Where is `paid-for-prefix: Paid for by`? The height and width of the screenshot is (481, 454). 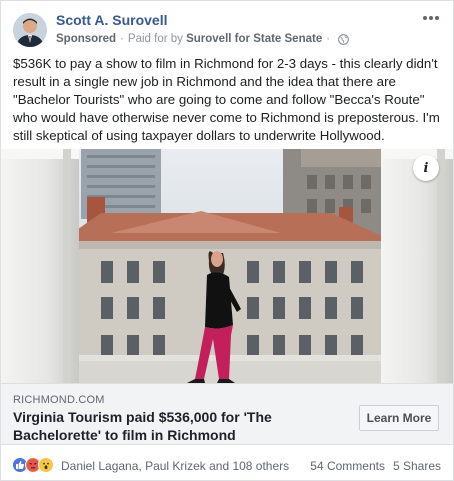
paid-for-prefix: Paid for by is located at coordinates (155, 39).